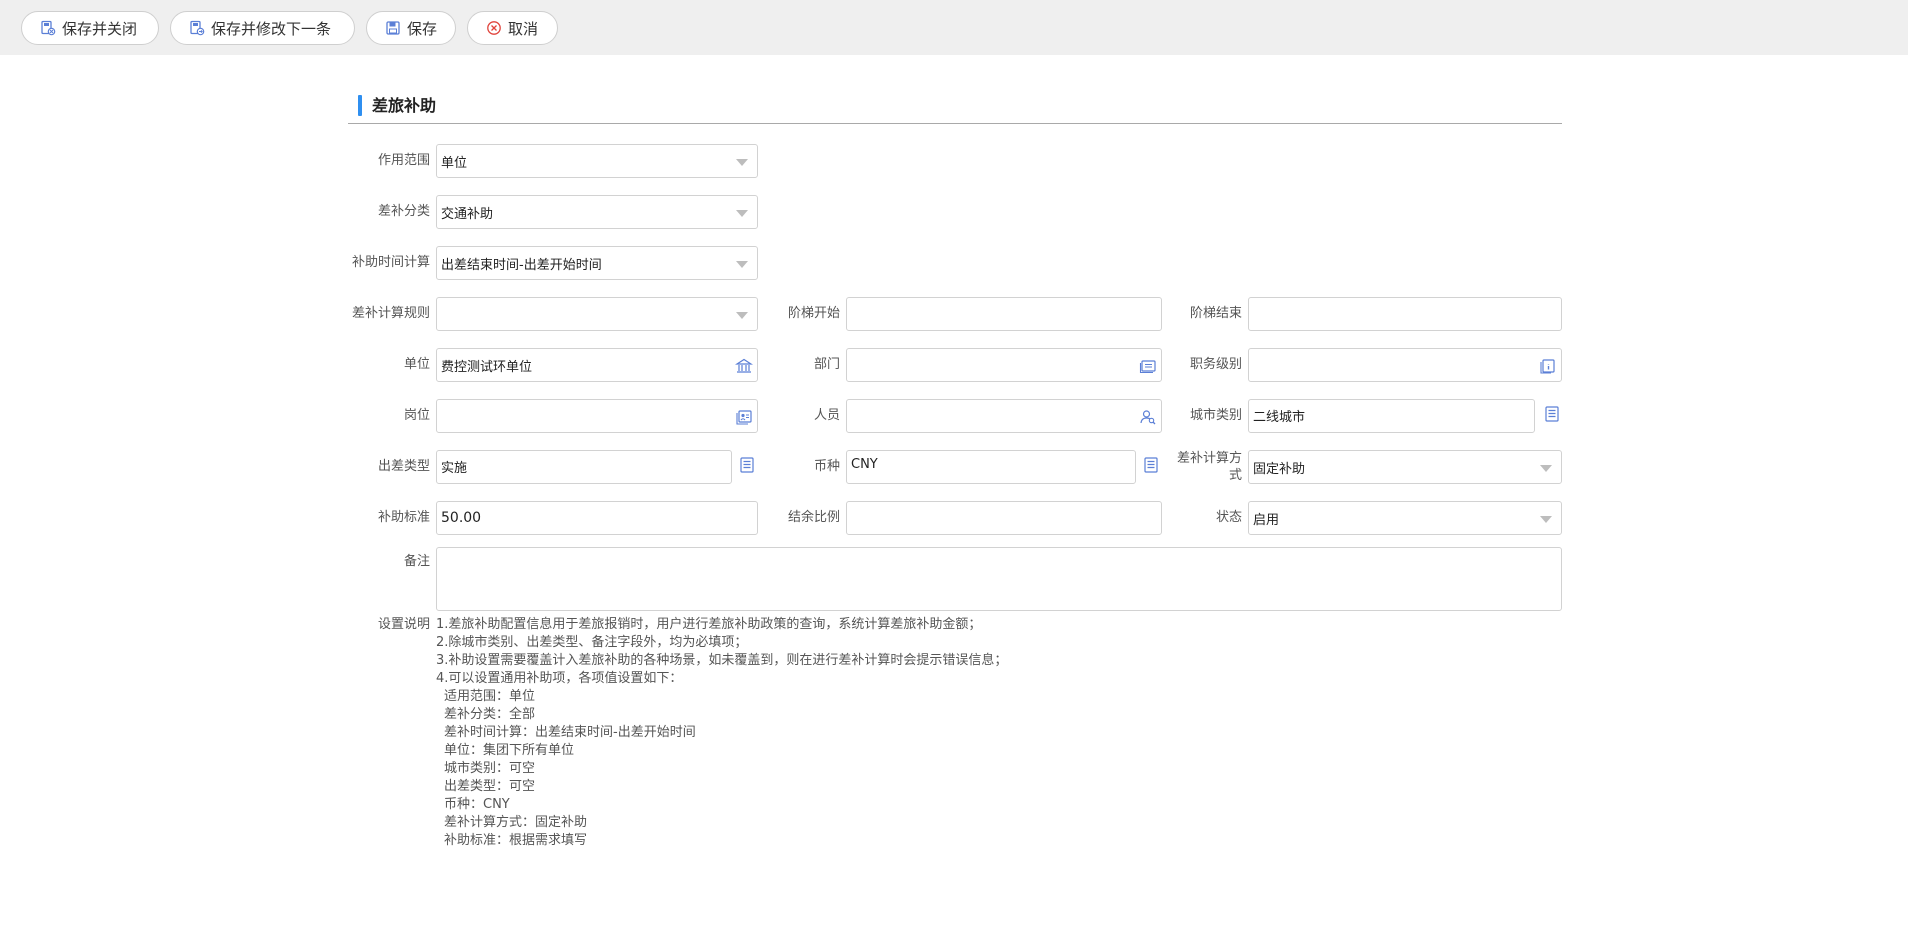  I want to click on city-type-label: 城市类别, so click(1215, 415).